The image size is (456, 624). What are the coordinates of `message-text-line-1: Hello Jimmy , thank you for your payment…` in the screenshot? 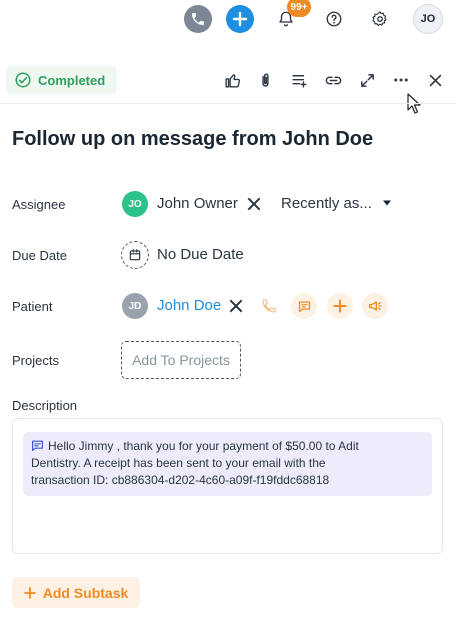 It's located at (203, 446).